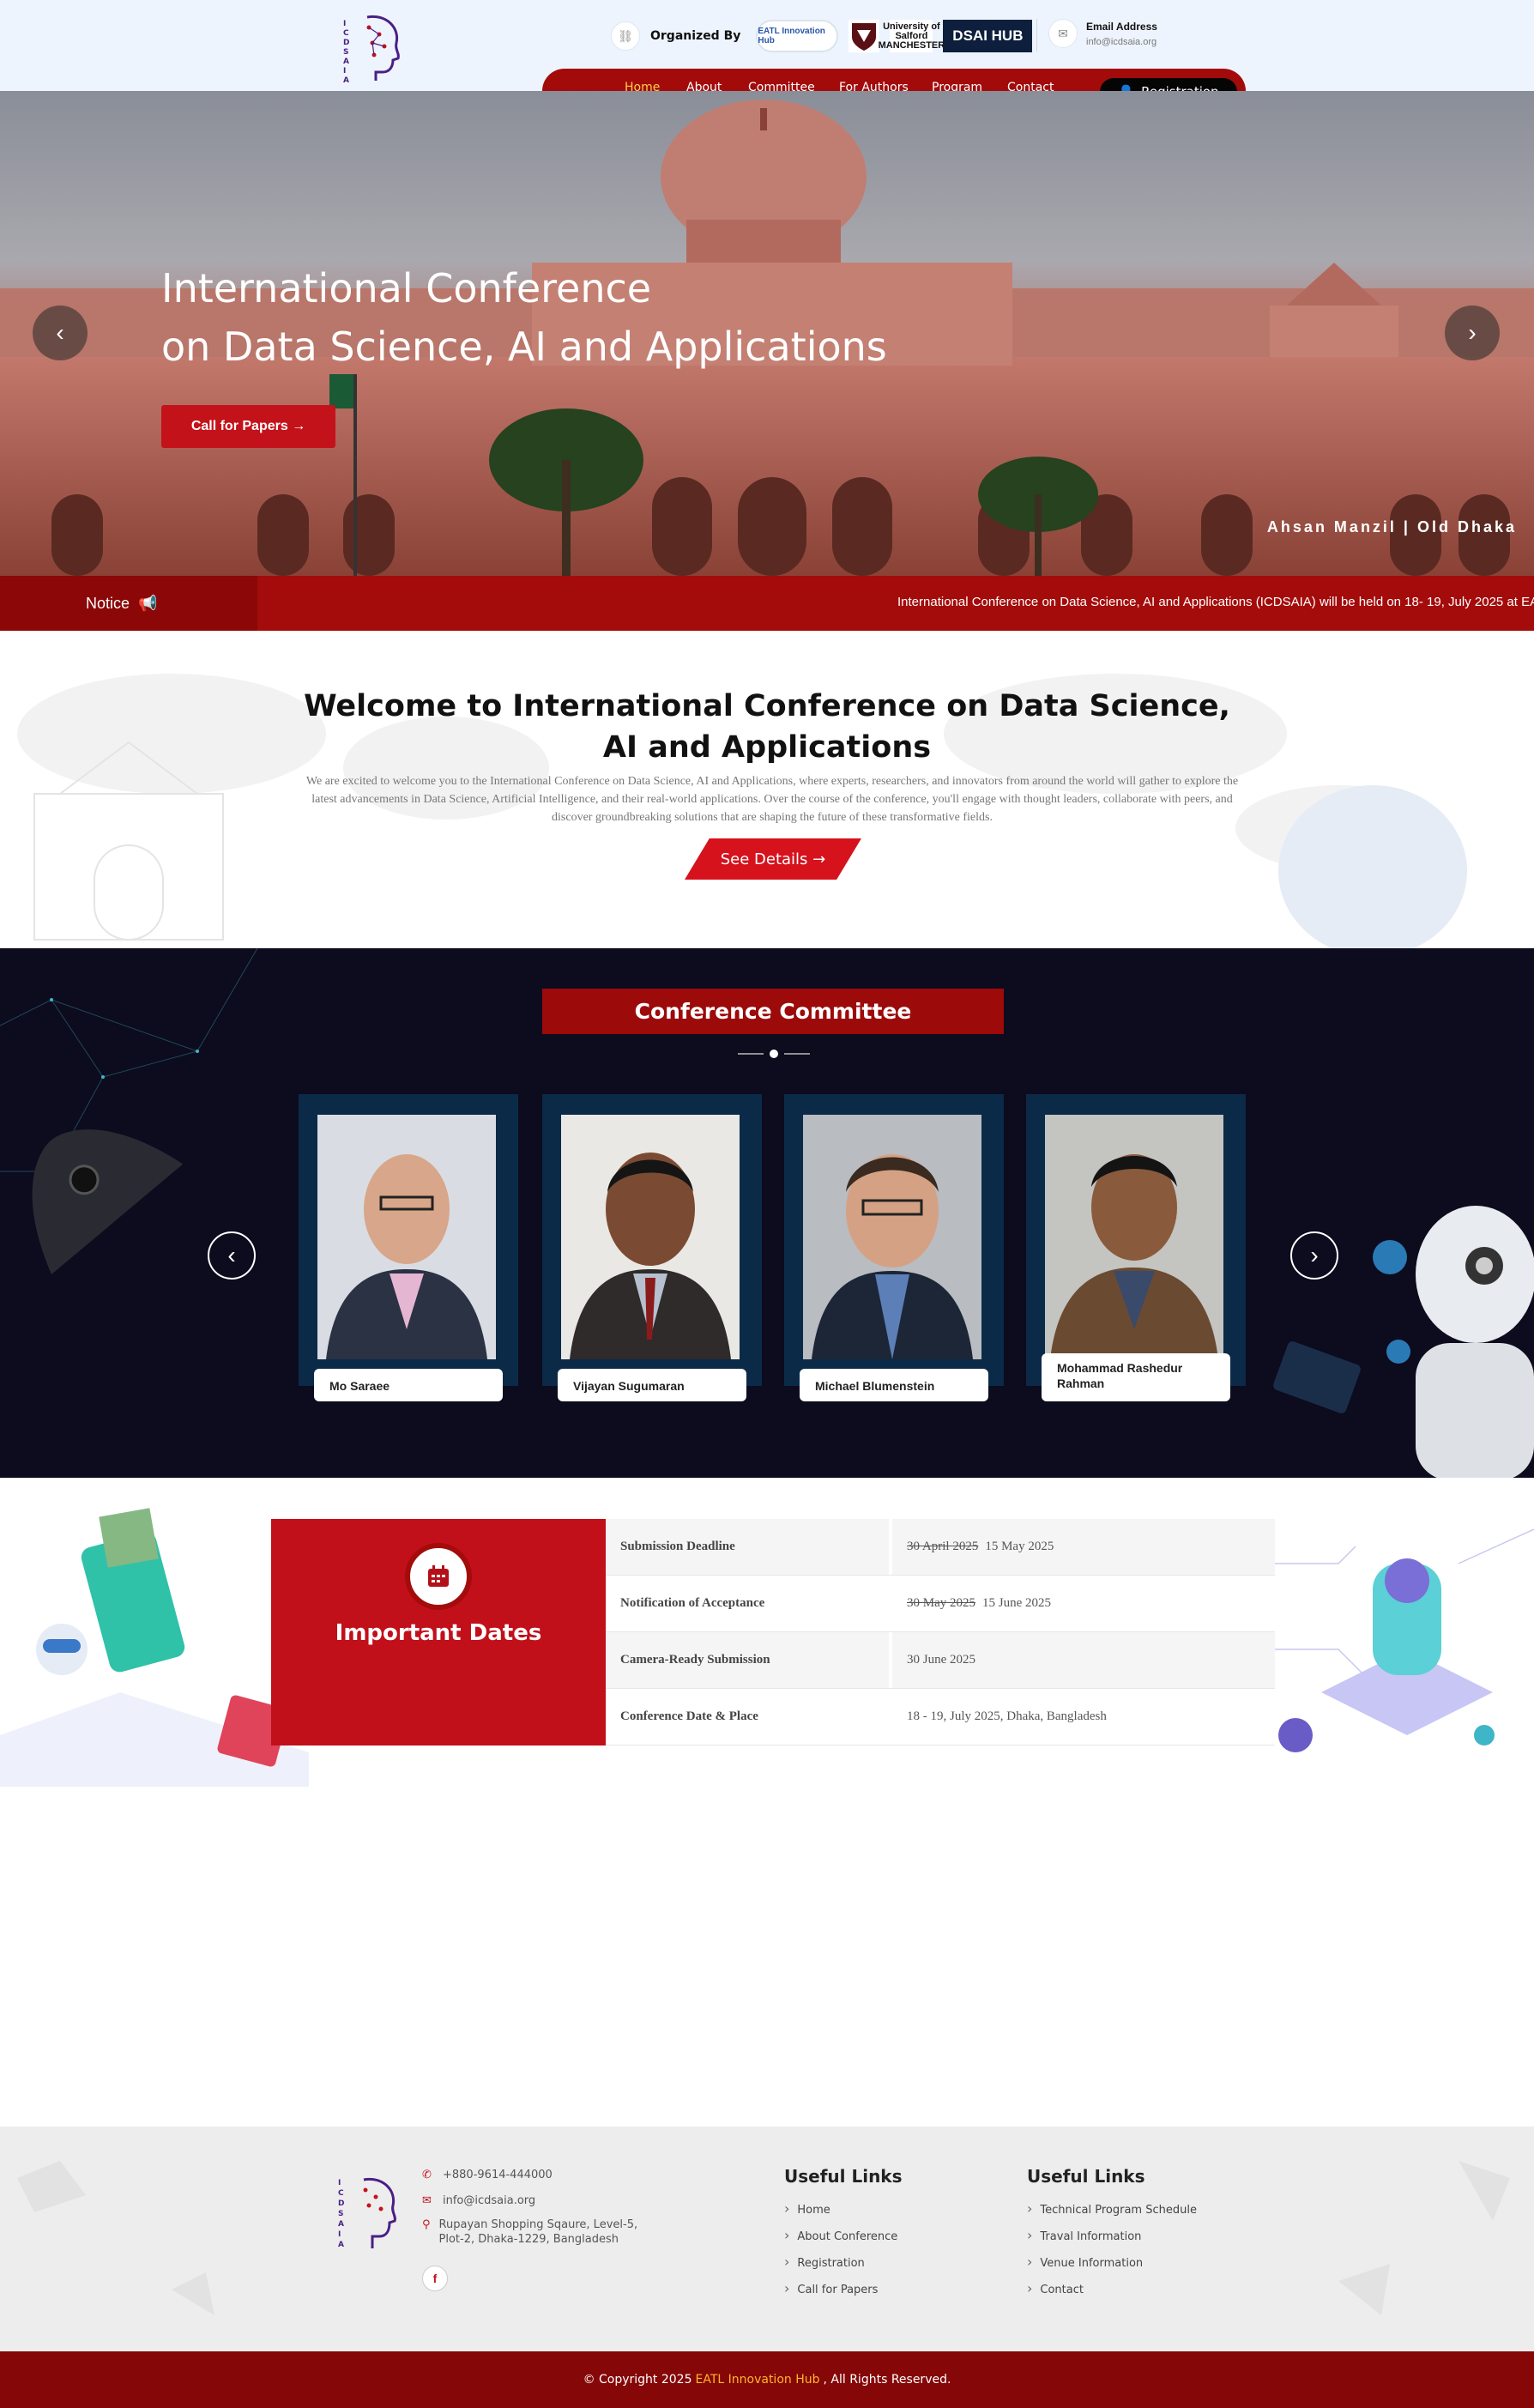 The height and width of the screenshot is (2408, 1534). Describe the element at coordinates (1121, 26) in the screenshot. I see `email-label: Email Address` at that location.